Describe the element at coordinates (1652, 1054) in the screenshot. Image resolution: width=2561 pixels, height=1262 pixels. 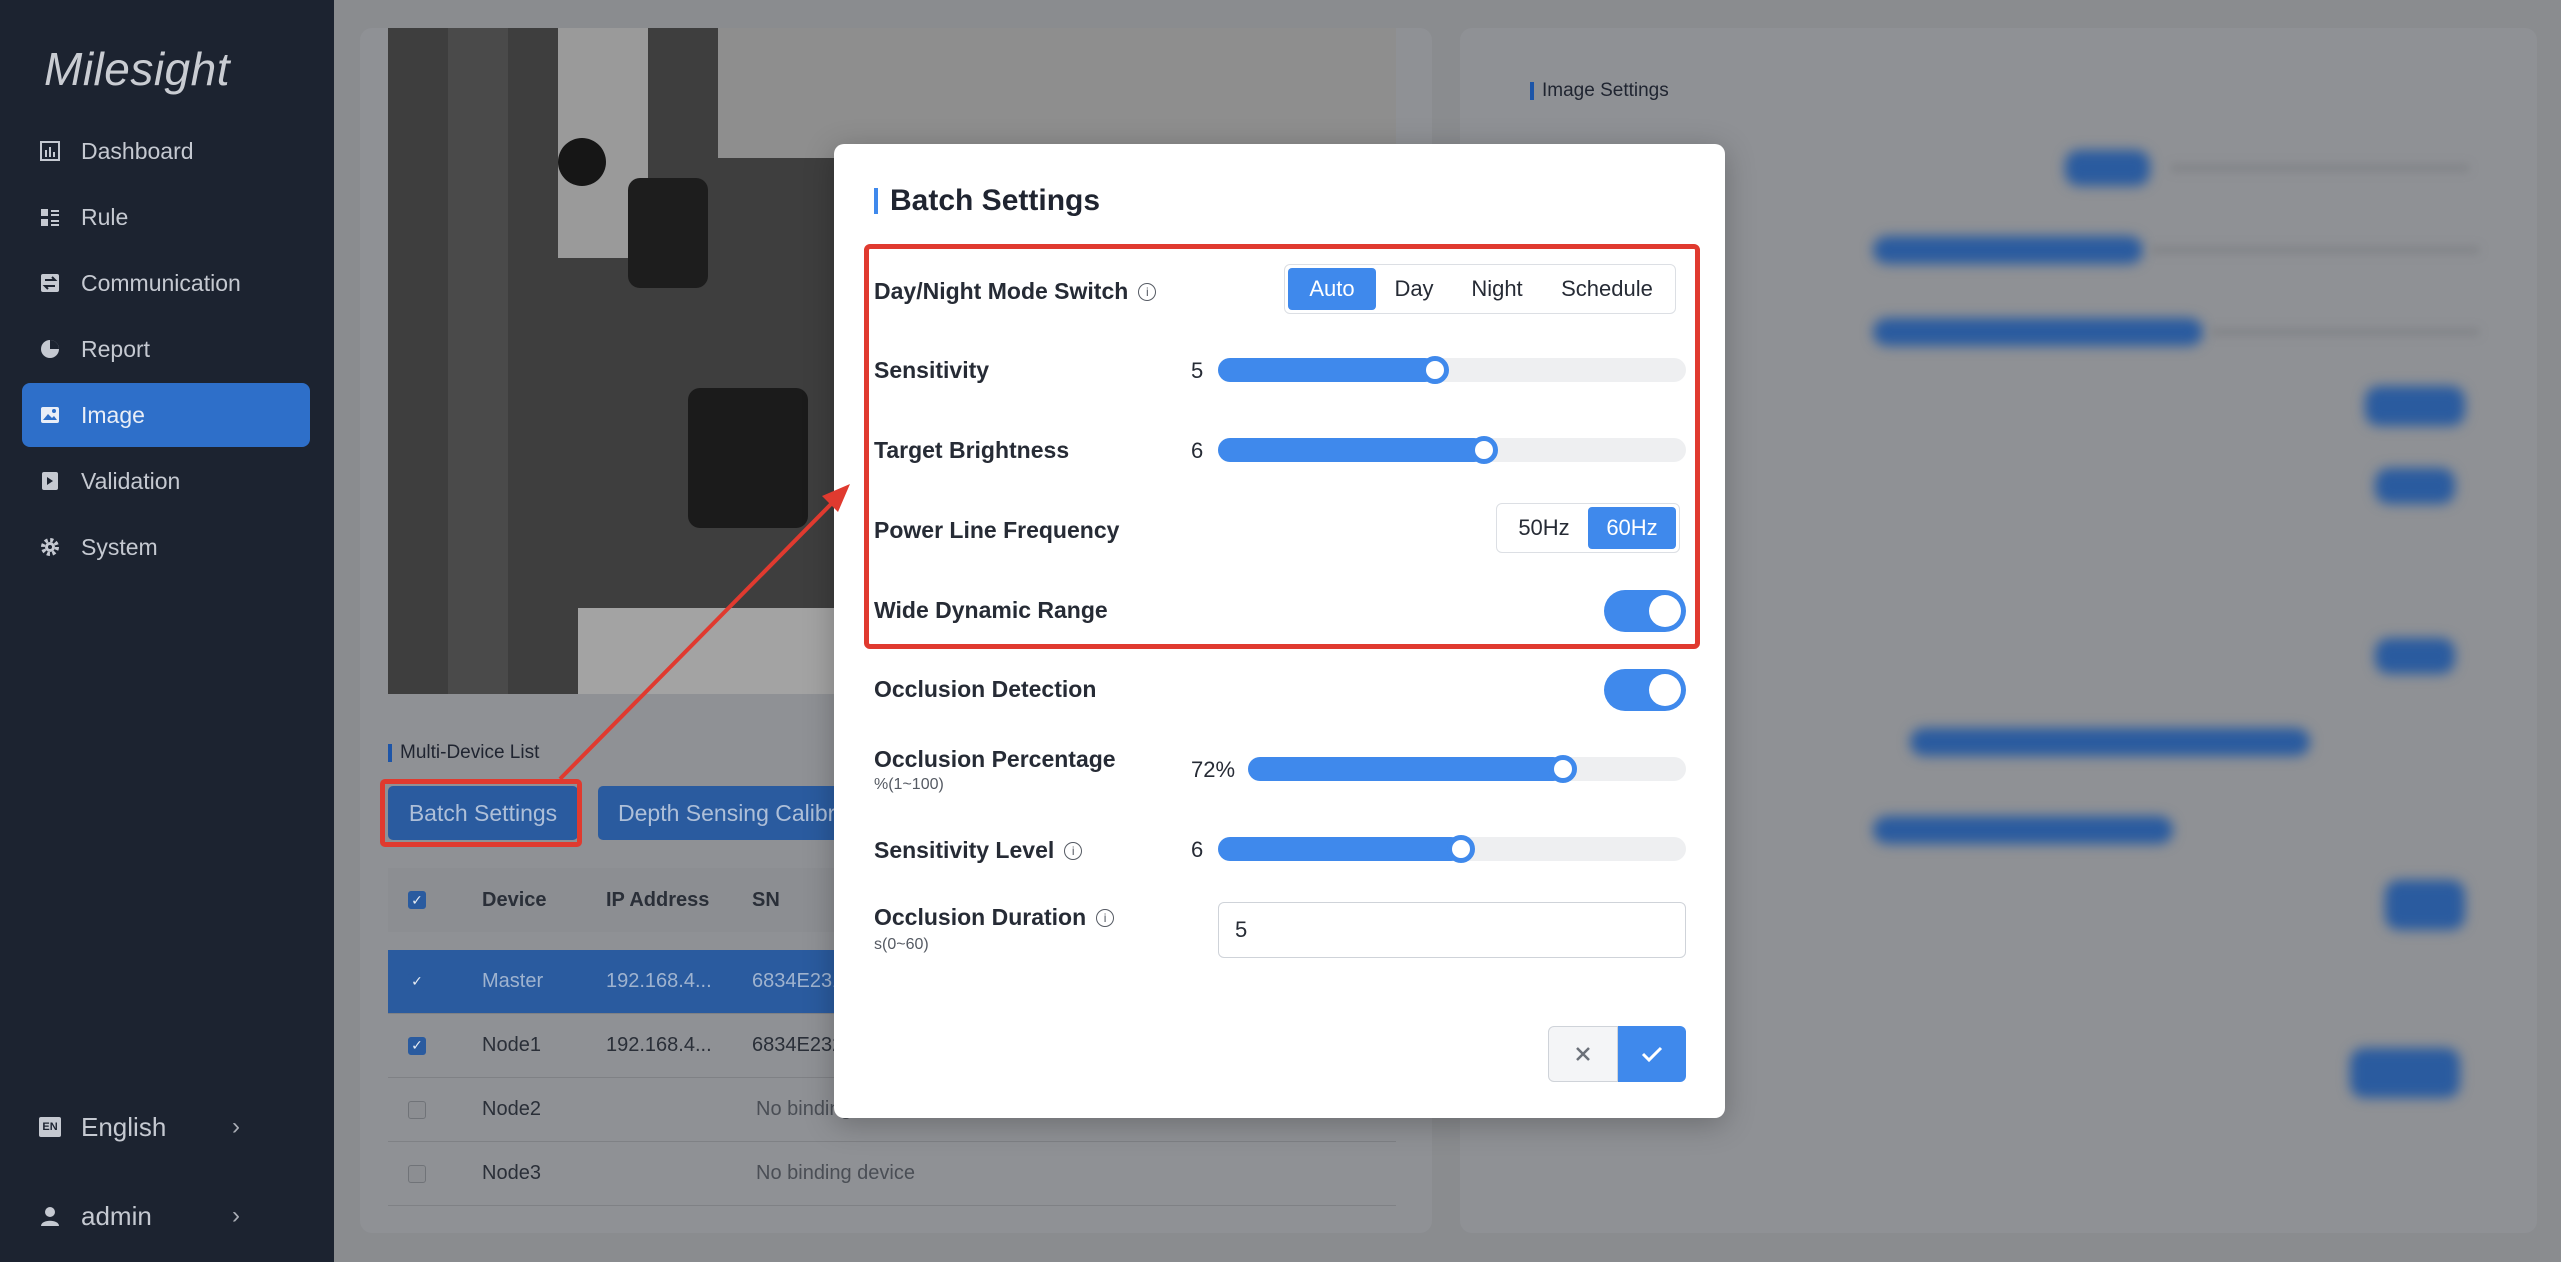
I see `confirm-button` at that location.